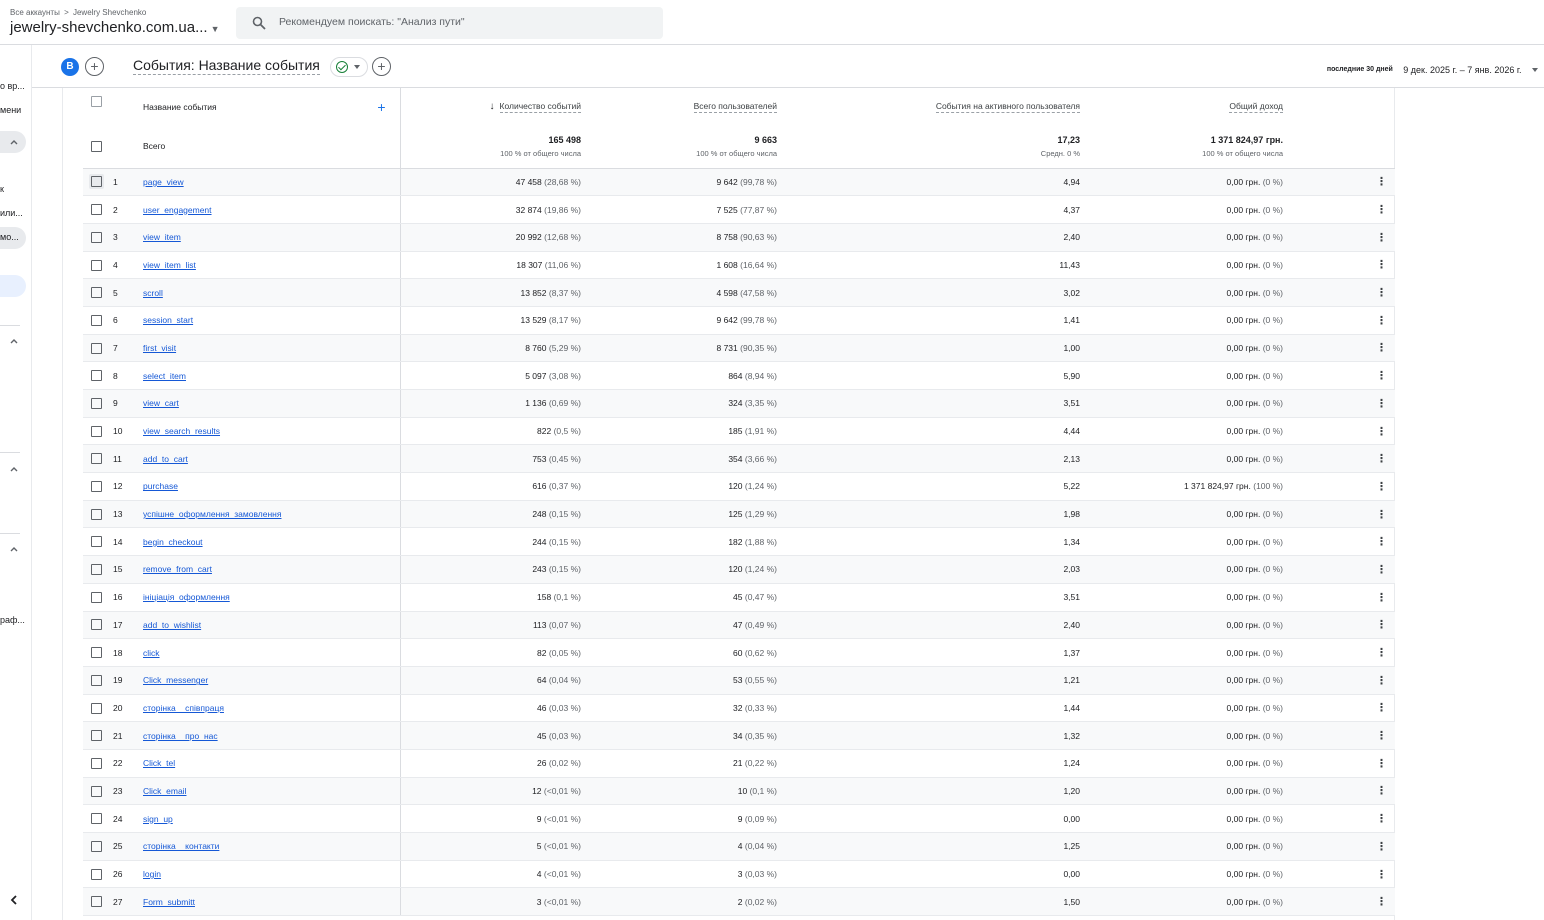  I want to click on search-input: Рекомендуем поискать: "Анализ пути", so click(449, 23).